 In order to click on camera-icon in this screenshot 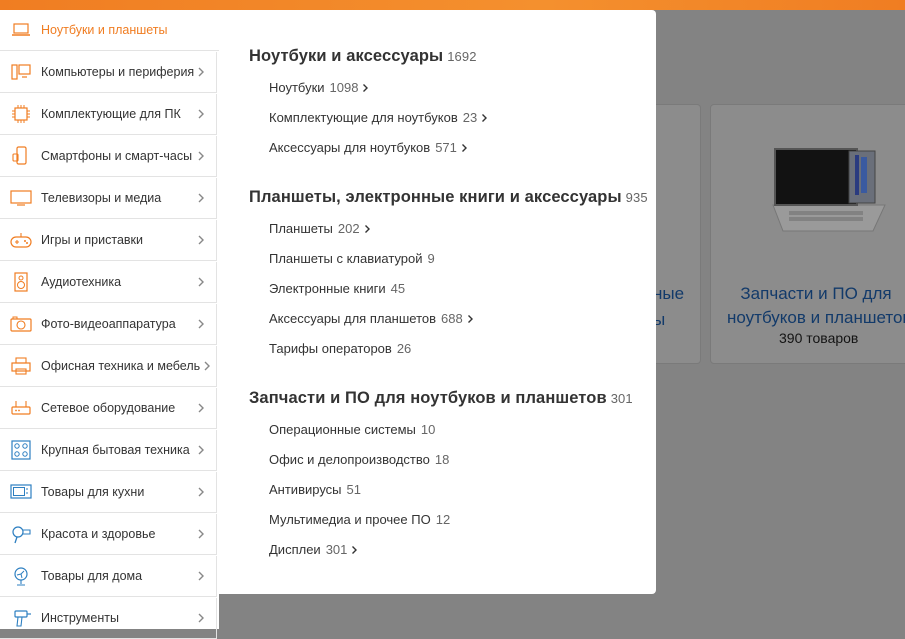, I will do `click(21, 324)`.